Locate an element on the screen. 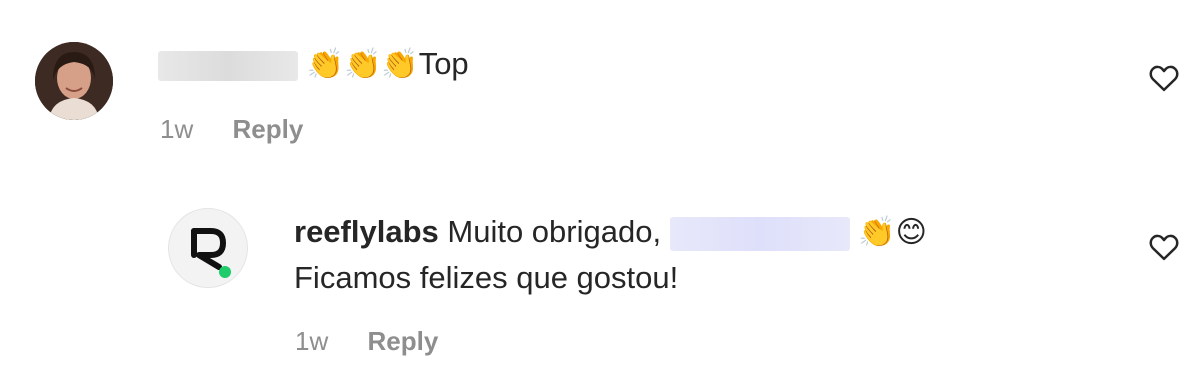 The image size is (1204, 380). brand-avatar is located at coordinates (208, 248).